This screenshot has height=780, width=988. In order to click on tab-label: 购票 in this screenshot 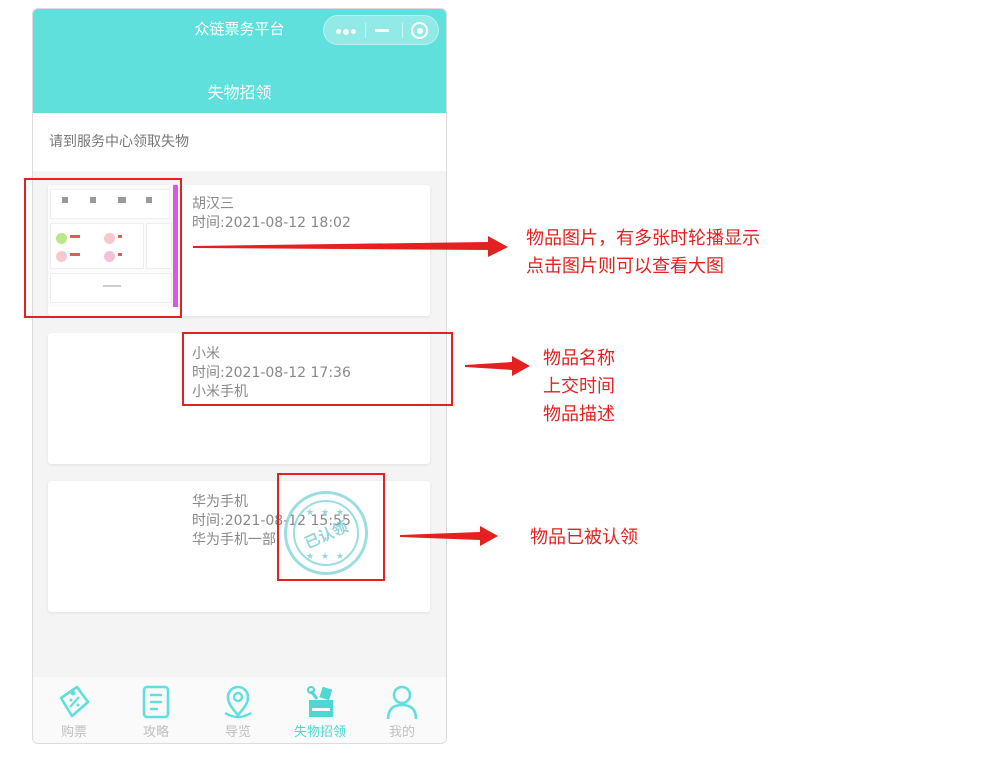, I will do `click(73, 732)`.